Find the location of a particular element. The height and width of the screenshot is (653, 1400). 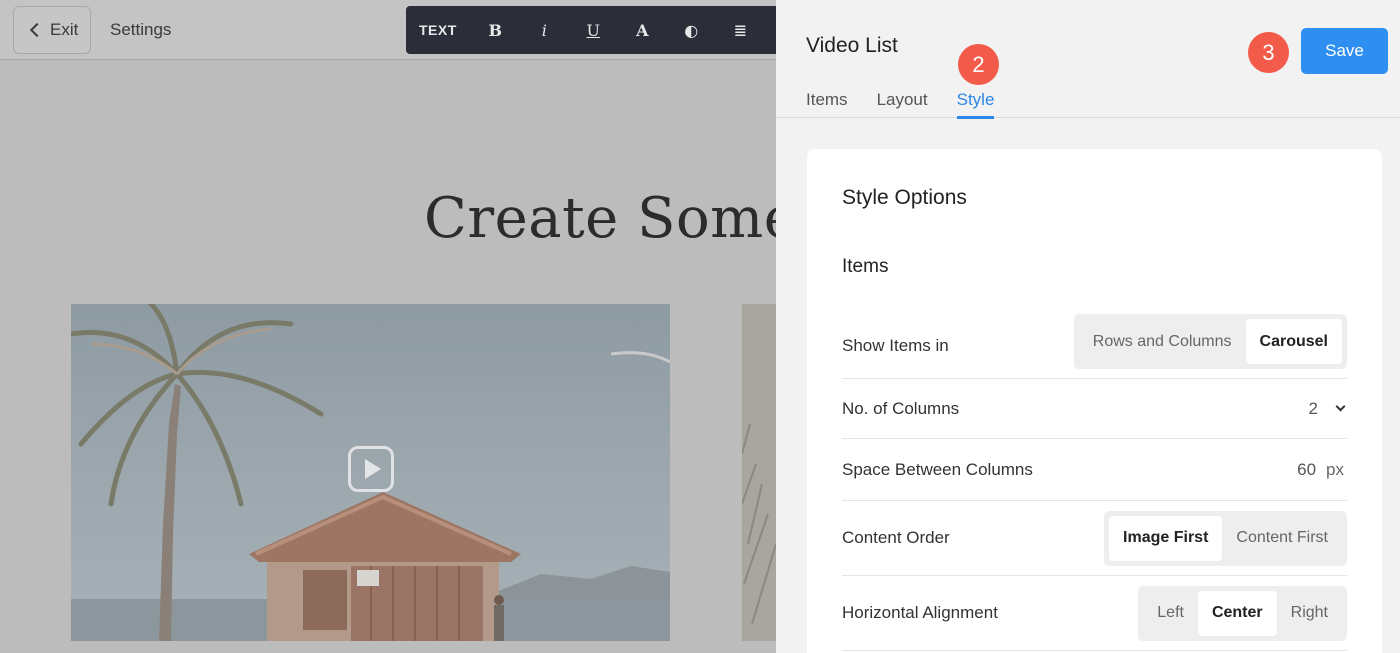

panel-tabs: Items Layout Style is located at coordinates (914, 104).